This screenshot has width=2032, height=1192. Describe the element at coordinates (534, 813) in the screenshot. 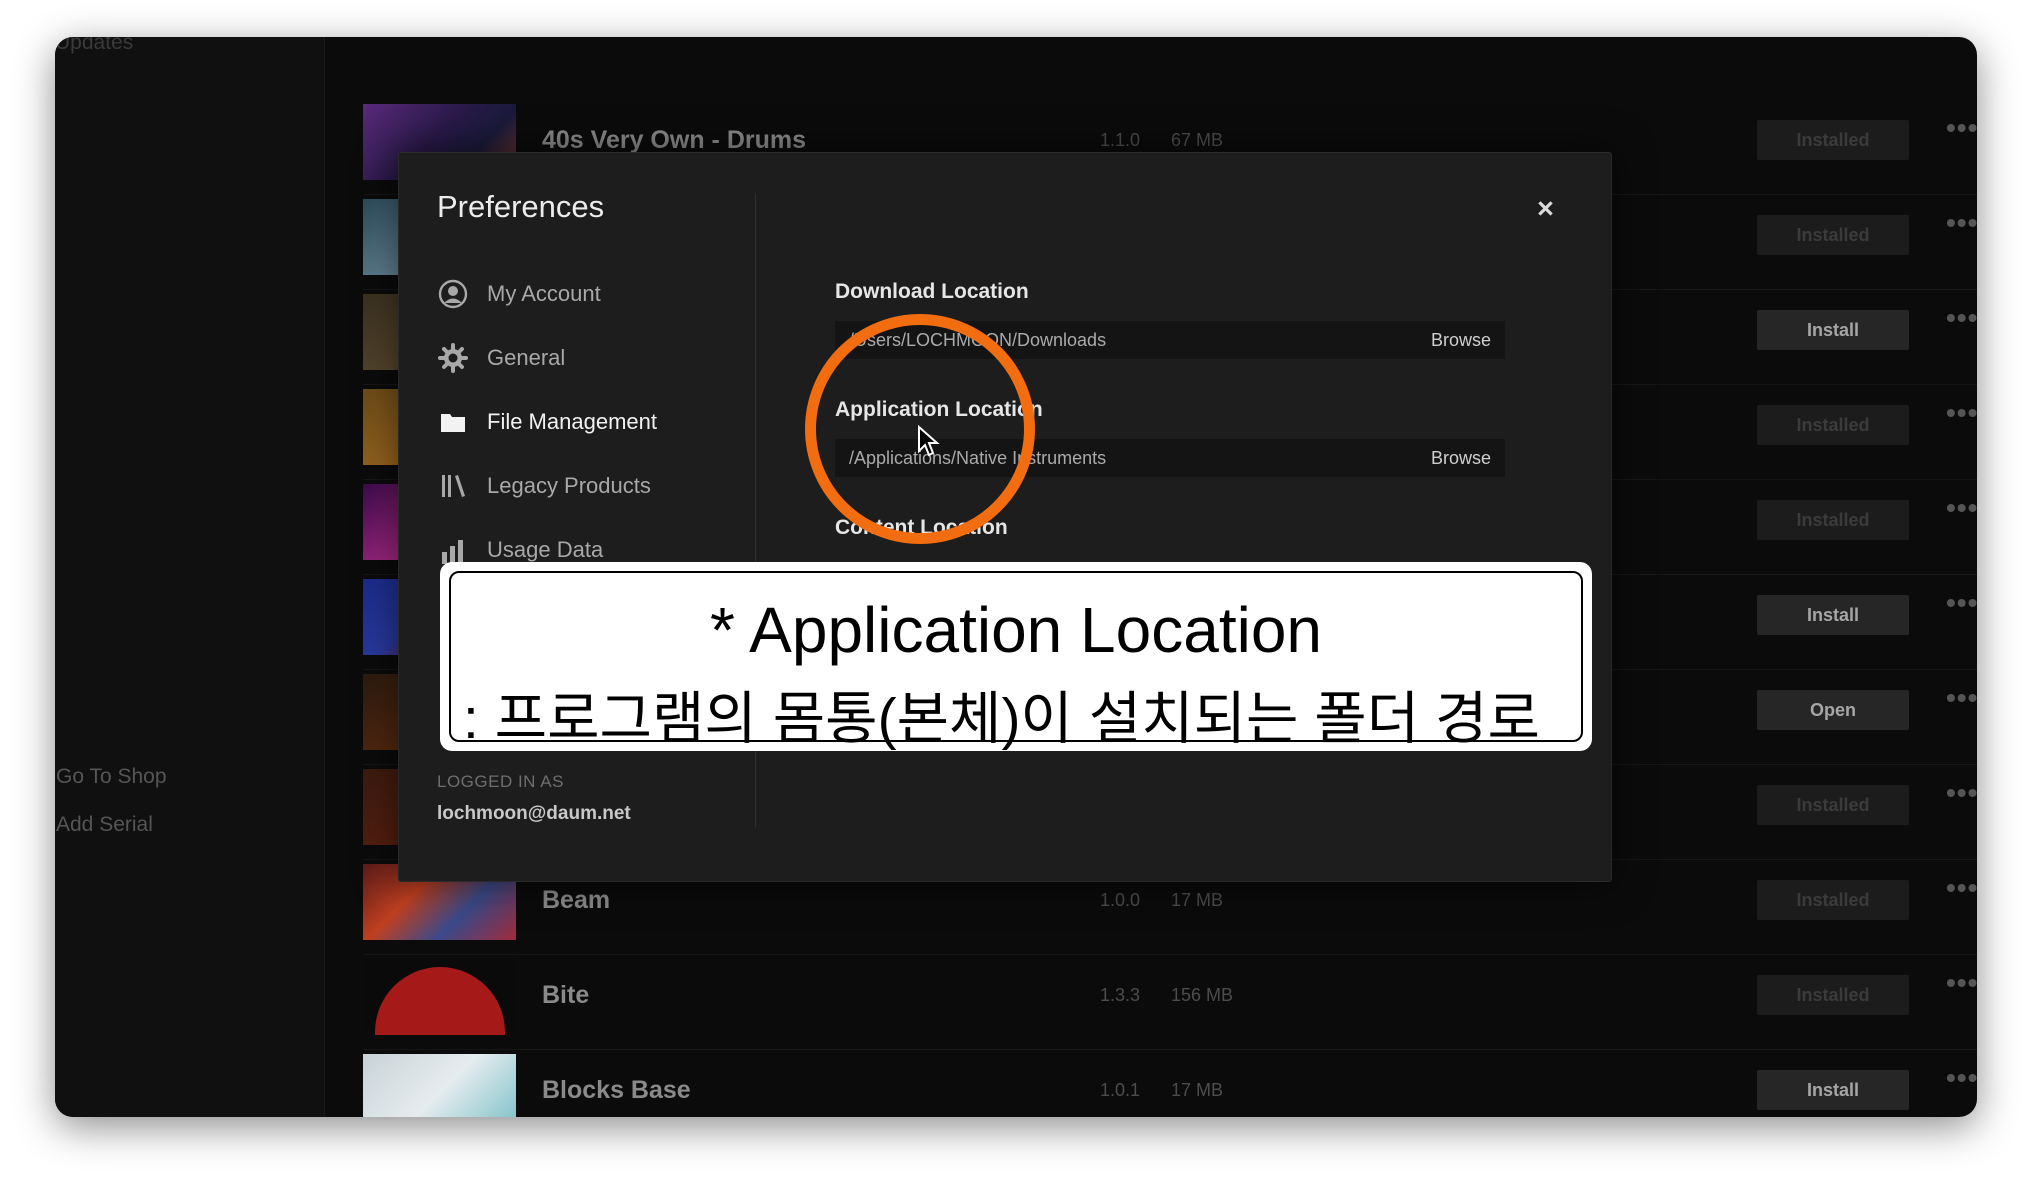

I see `logged-in-email: lochmoon@daum.net` at that location.